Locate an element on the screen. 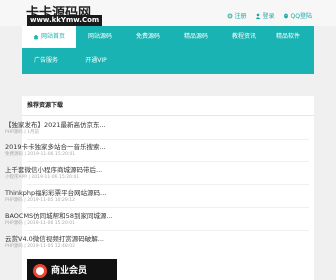 This screenshot has height=280, width=336. nav-item-tutorials: 教程资讯 is located at coordinates (244, 37).